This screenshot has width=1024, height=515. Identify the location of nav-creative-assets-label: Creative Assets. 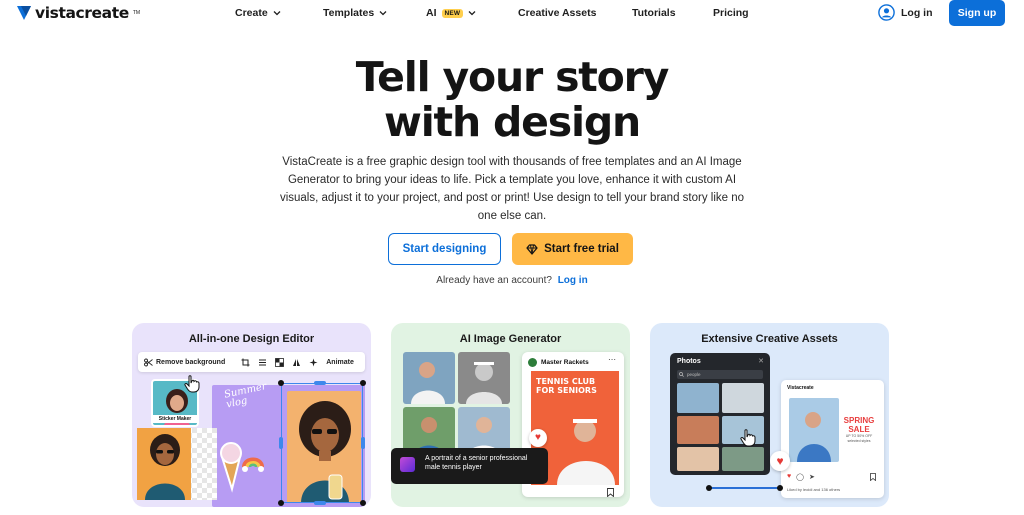
(557, 13).